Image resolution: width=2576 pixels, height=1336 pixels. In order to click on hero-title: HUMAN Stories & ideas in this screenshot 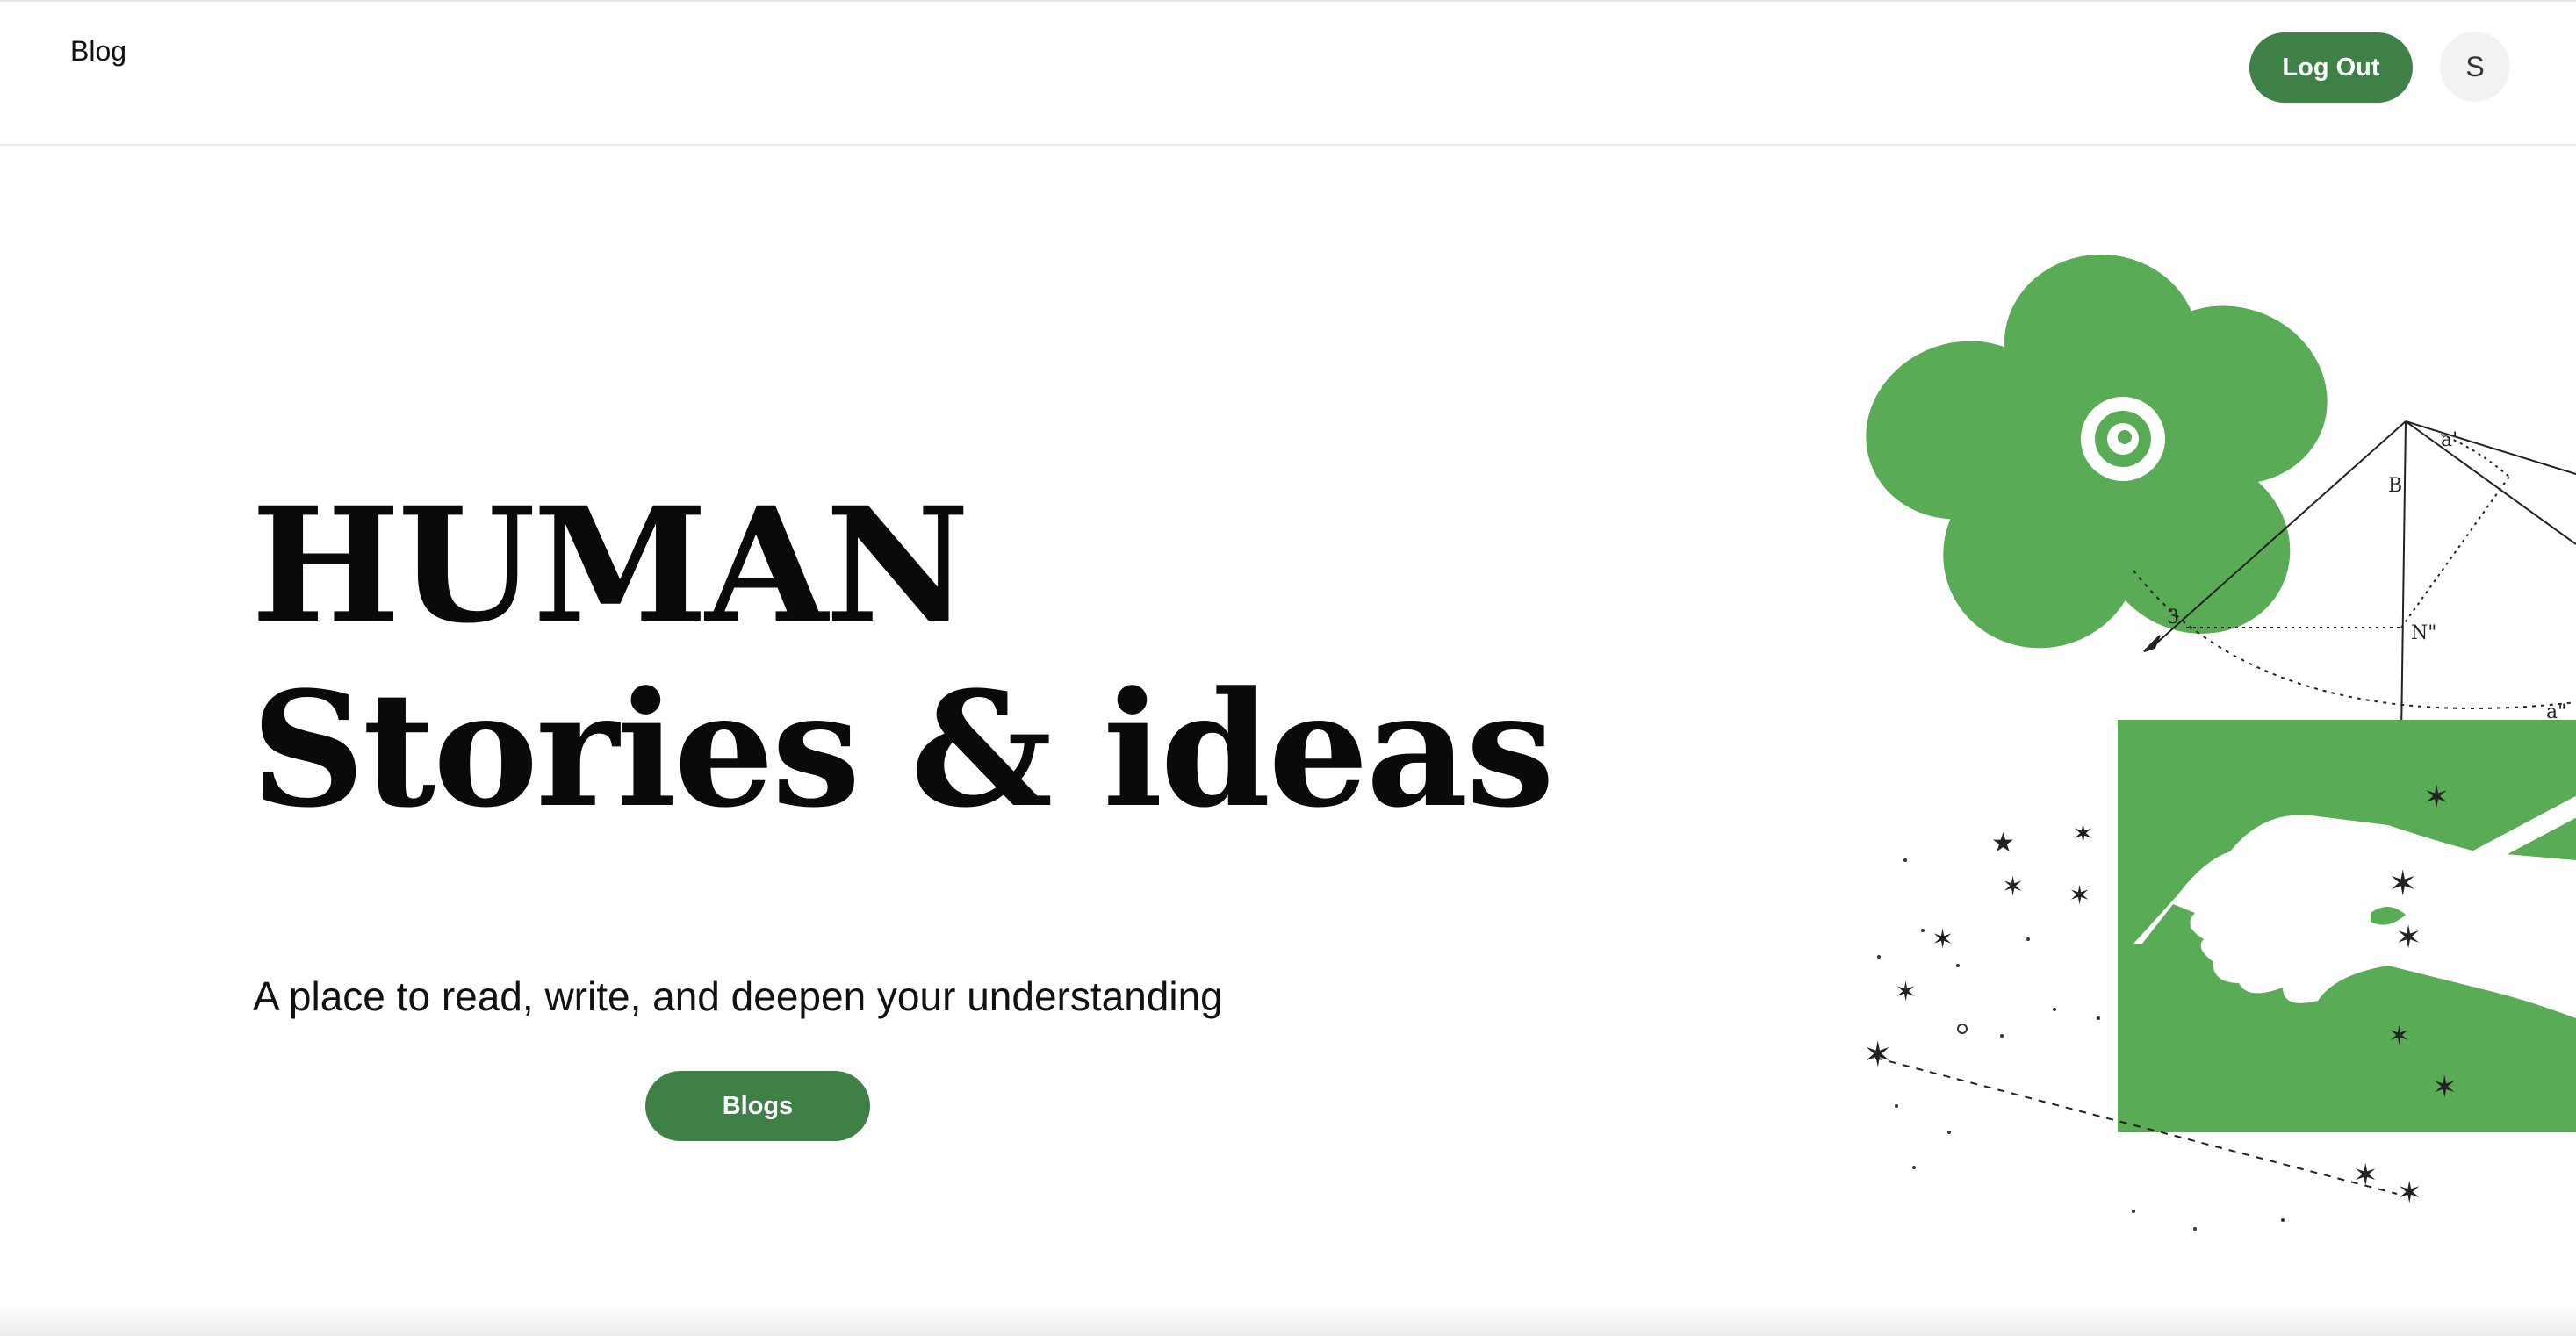, I will do `click(903, 658)`.